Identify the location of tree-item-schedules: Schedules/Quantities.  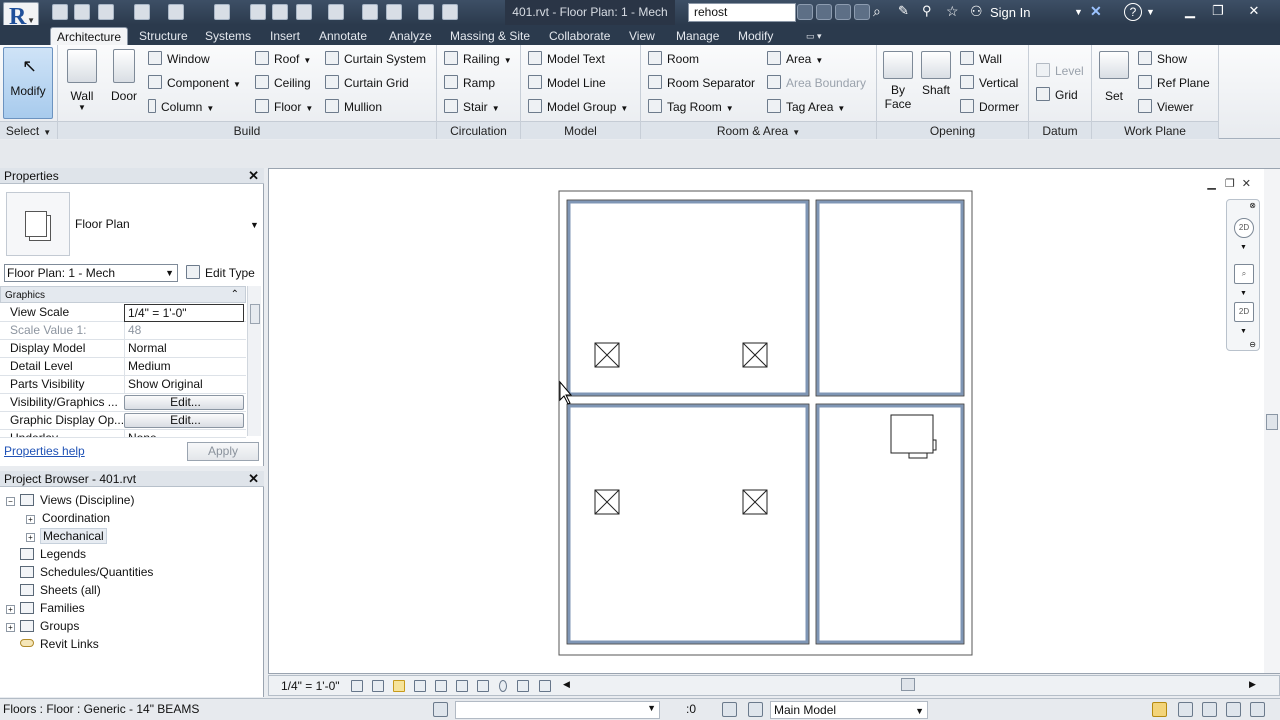
(86, 572).